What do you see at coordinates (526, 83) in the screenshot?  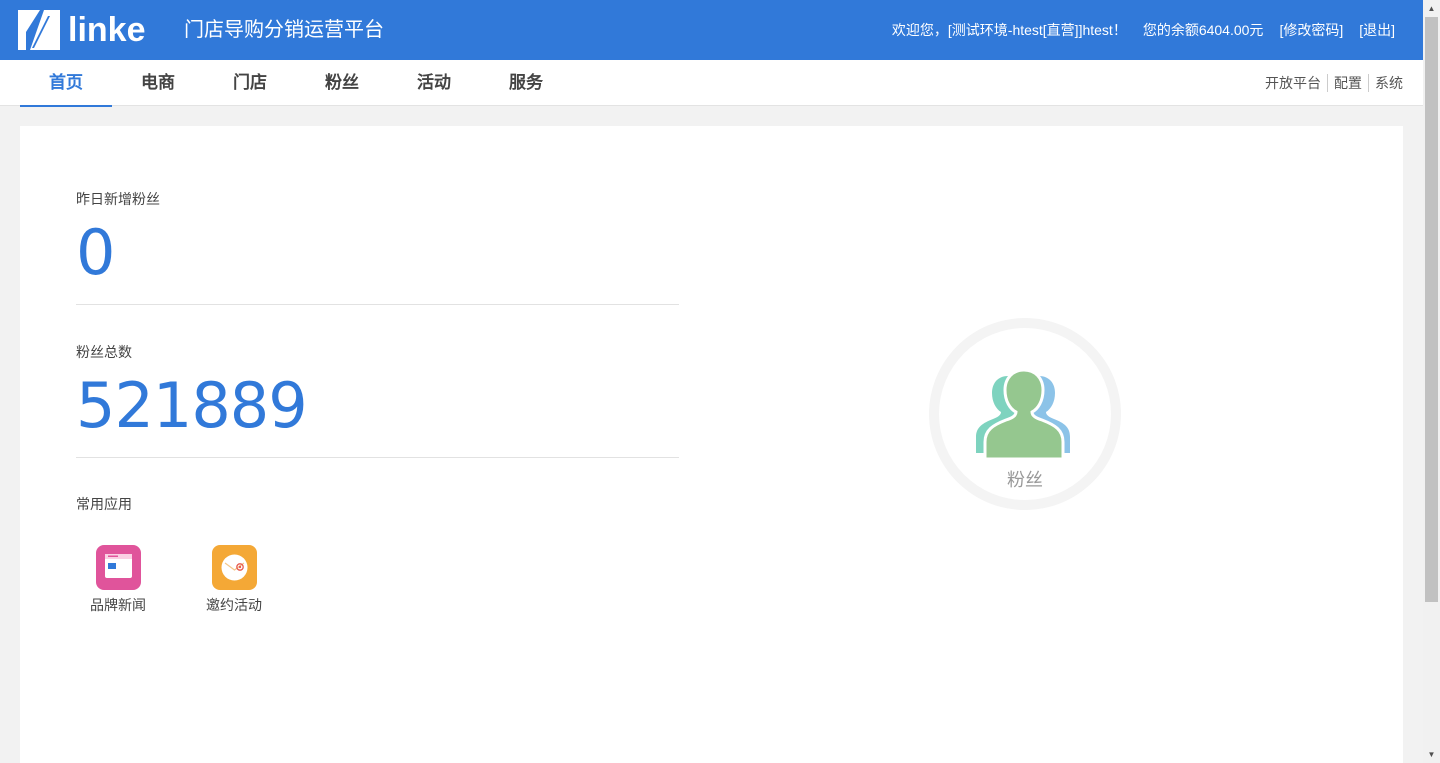 I see `tab-services: 服务` at bounding box center [526, 83].